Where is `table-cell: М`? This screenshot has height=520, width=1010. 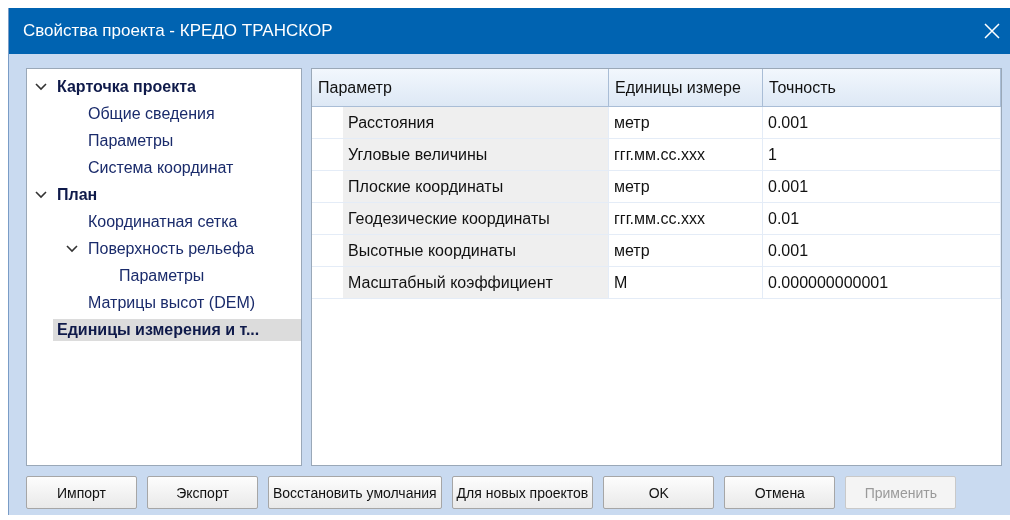 table-cell: М is located at coordinates (686, 282).